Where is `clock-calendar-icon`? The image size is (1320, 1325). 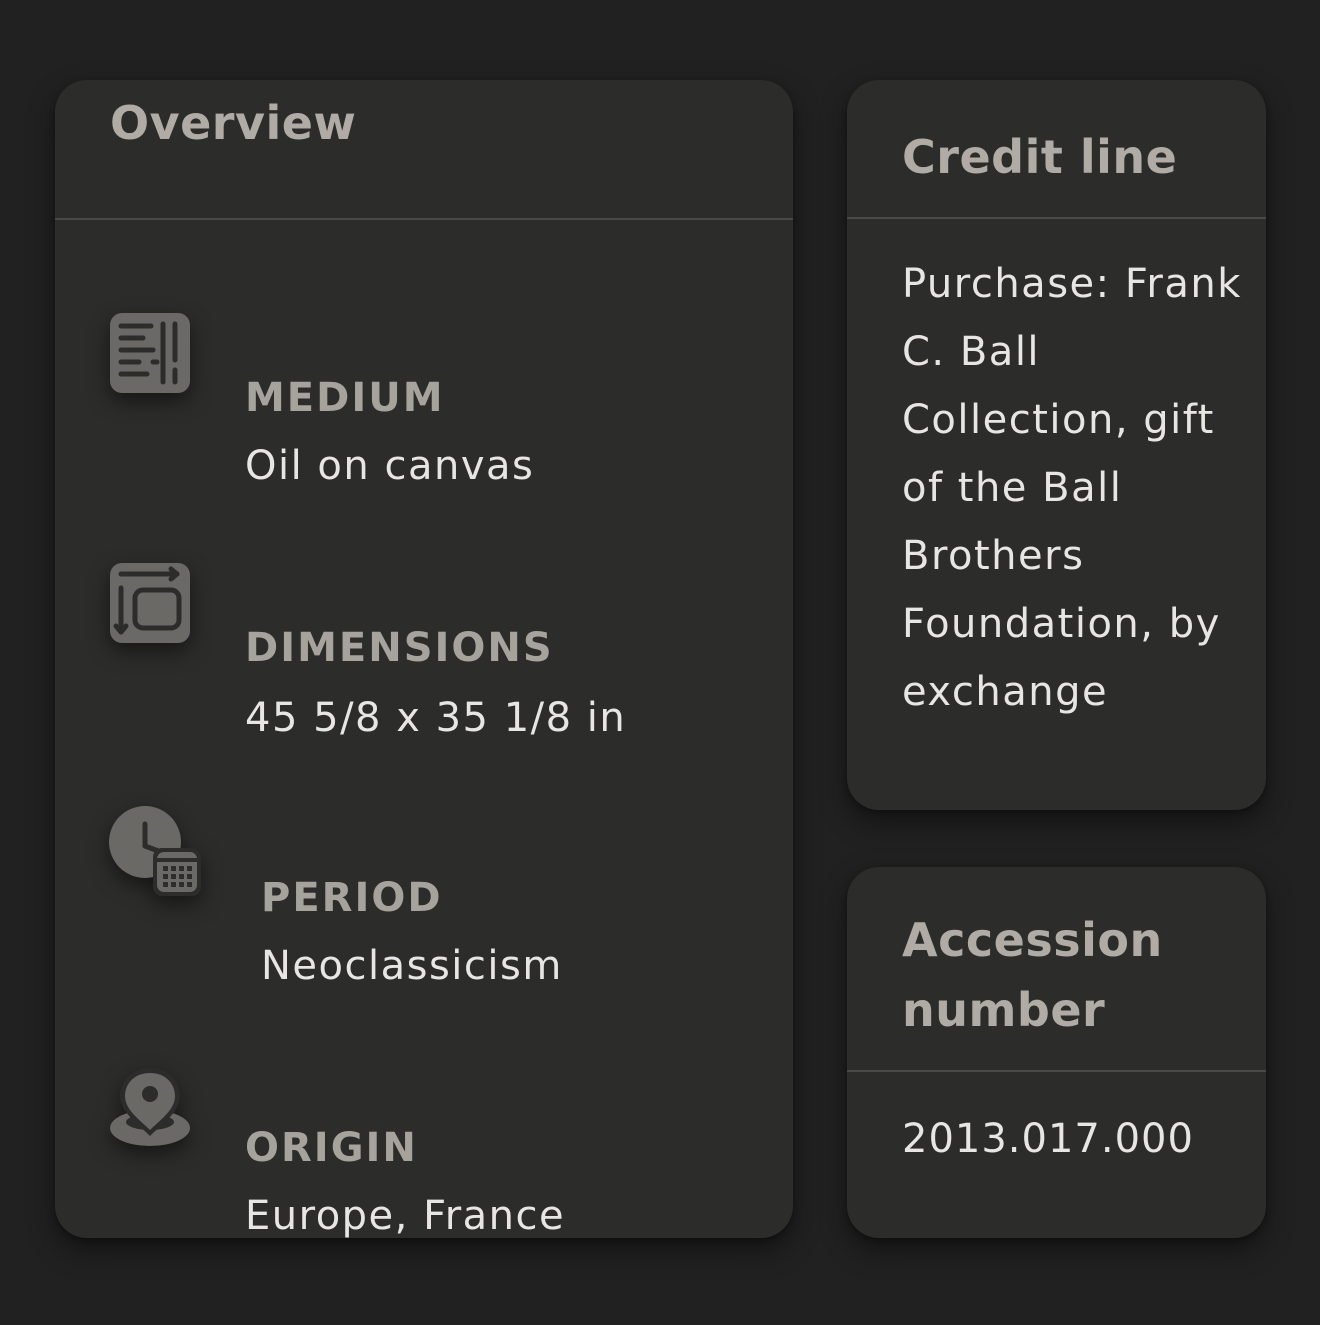
clock-calendar-icon is located at coordinates (157, 854).